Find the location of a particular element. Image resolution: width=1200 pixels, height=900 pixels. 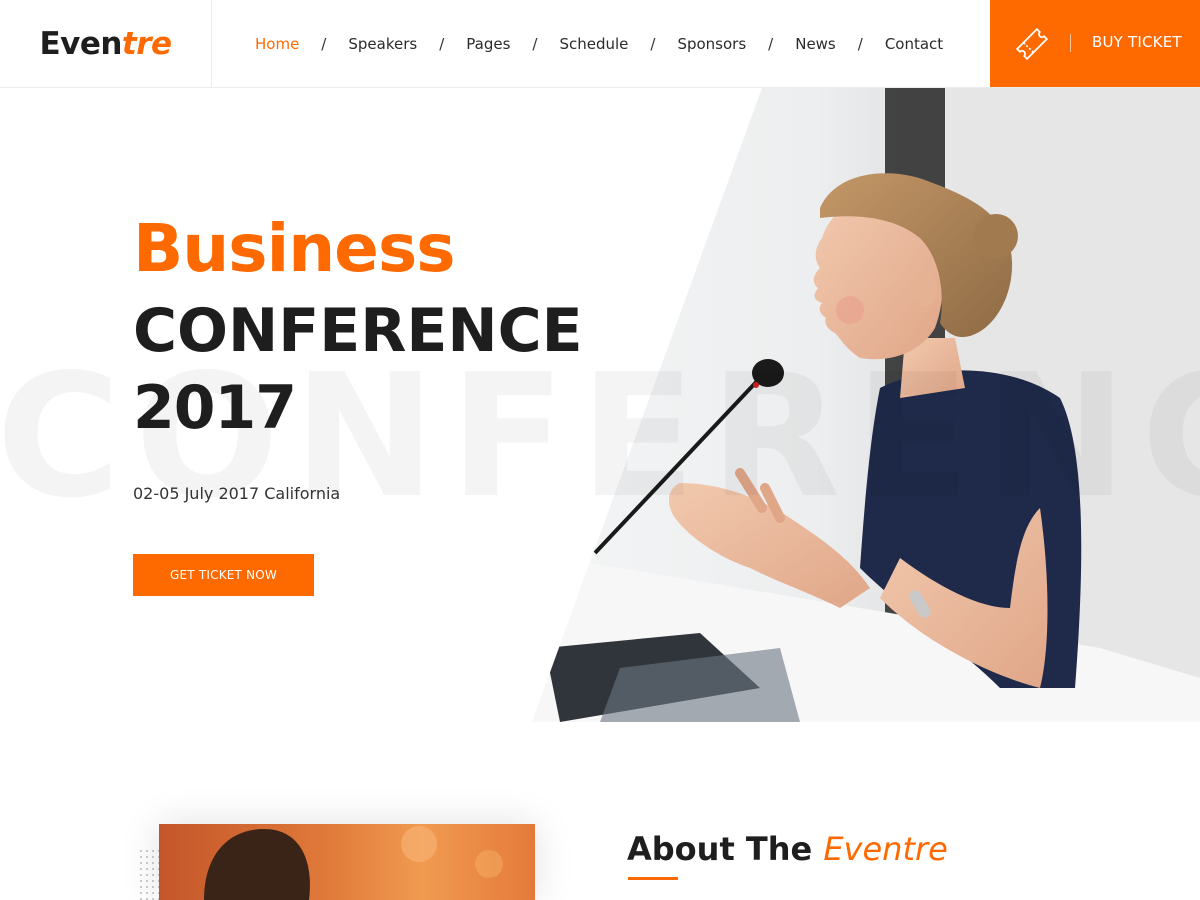

get-ticket-now-button: GET TICKET NOW is located at coordinates (223, 575).